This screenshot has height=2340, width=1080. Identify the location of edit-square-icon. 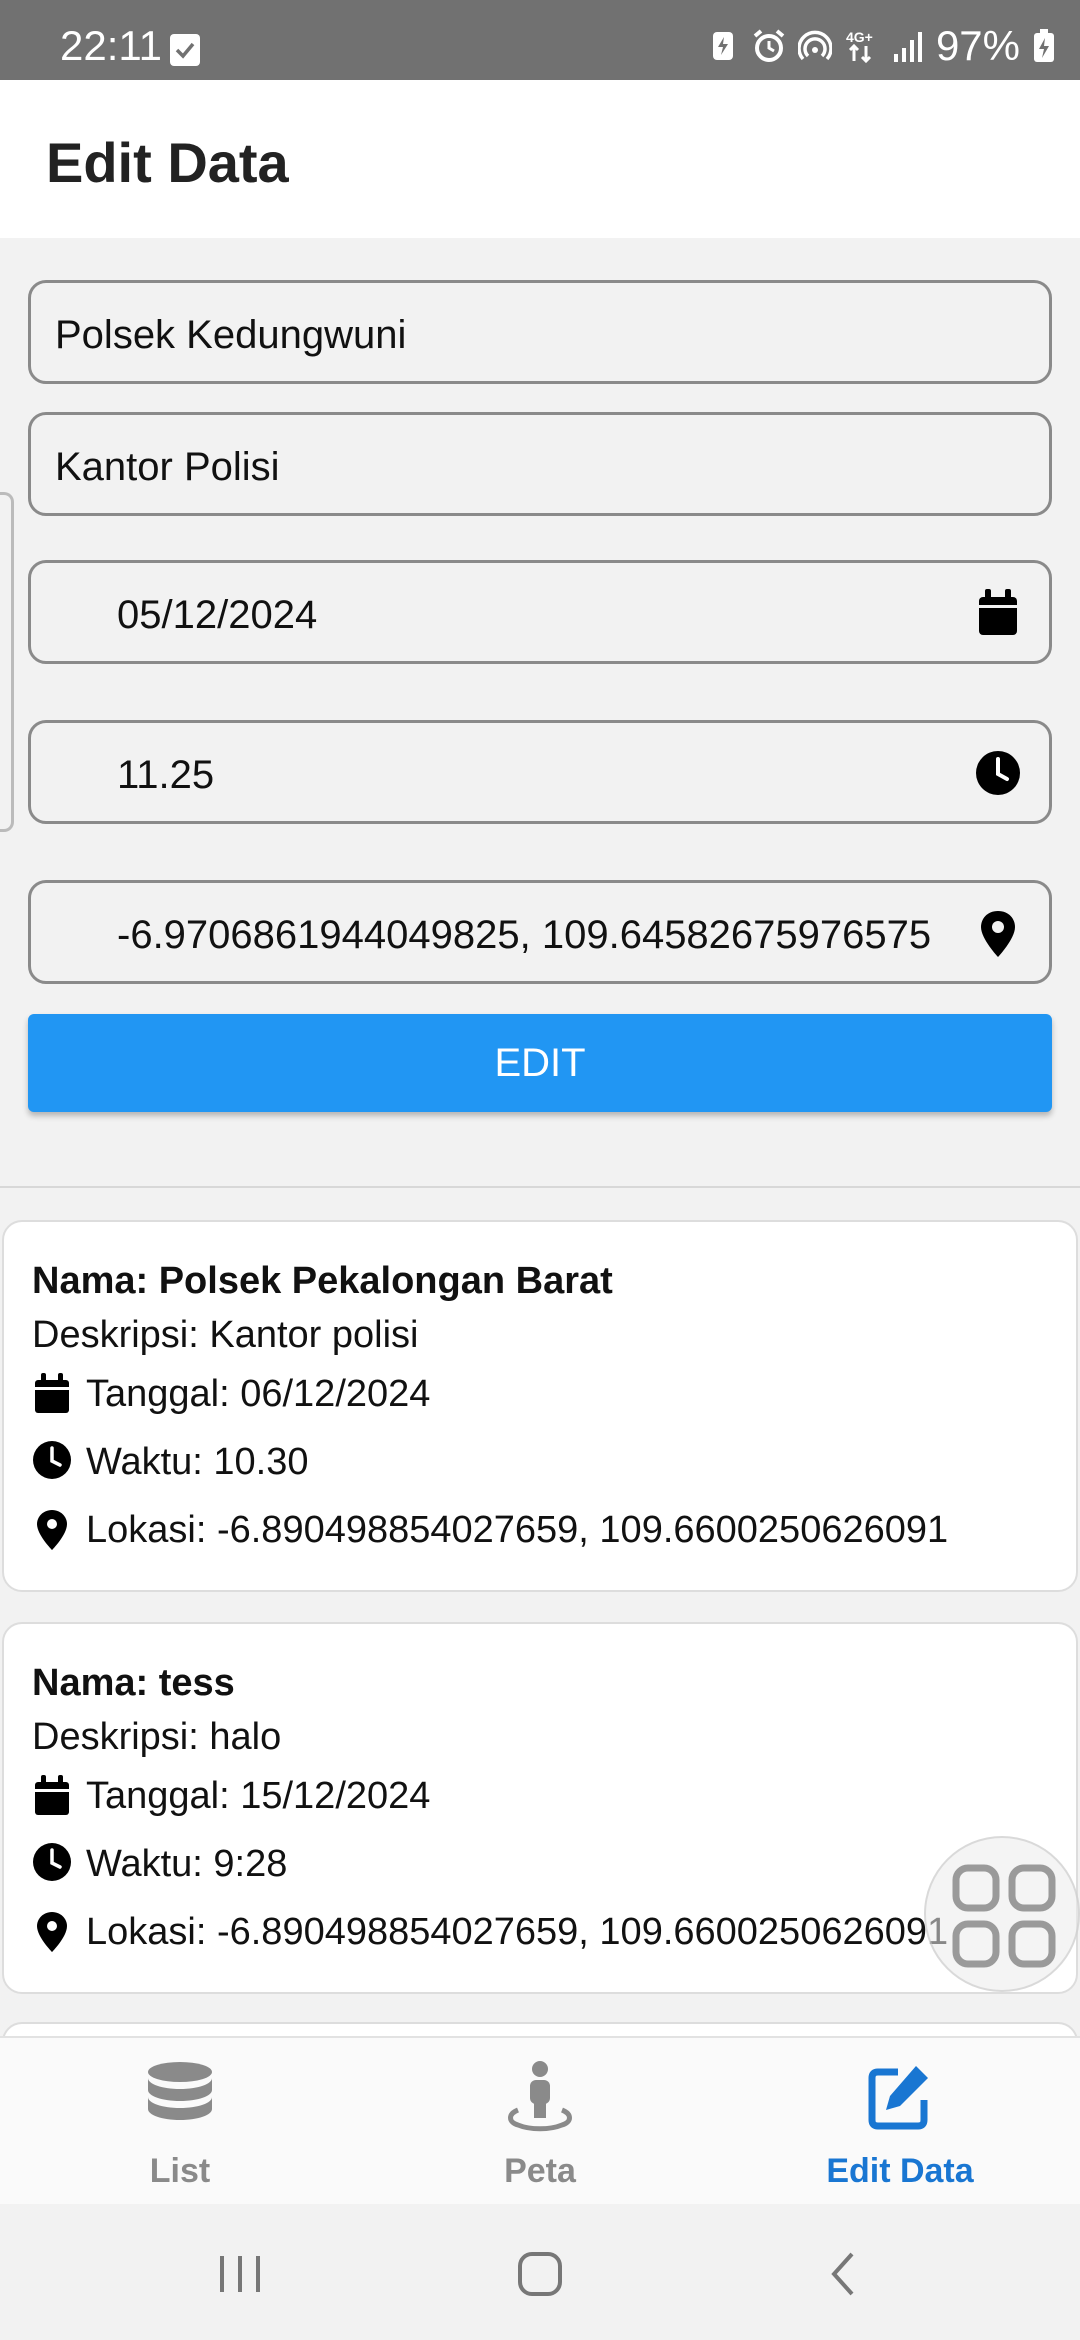
(898, 2098).